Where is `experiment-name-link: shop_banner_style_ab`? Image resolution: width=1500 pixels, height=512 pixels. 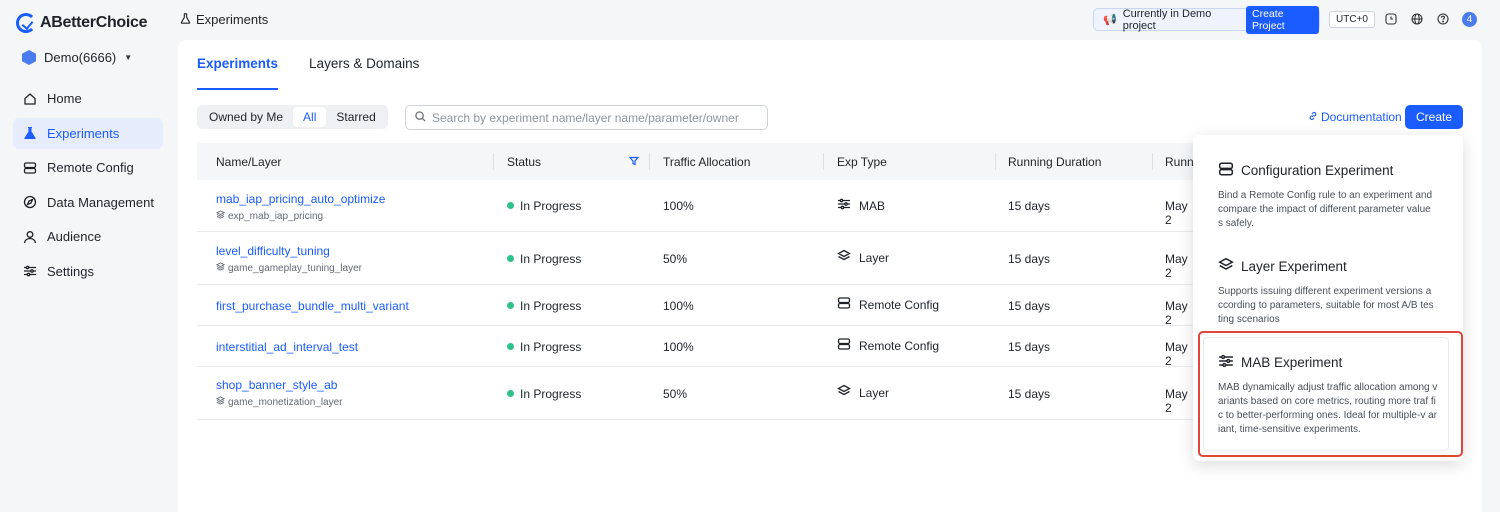 experiment-name-link: shop_banner_style_ab is located at coordinates (279, 385).